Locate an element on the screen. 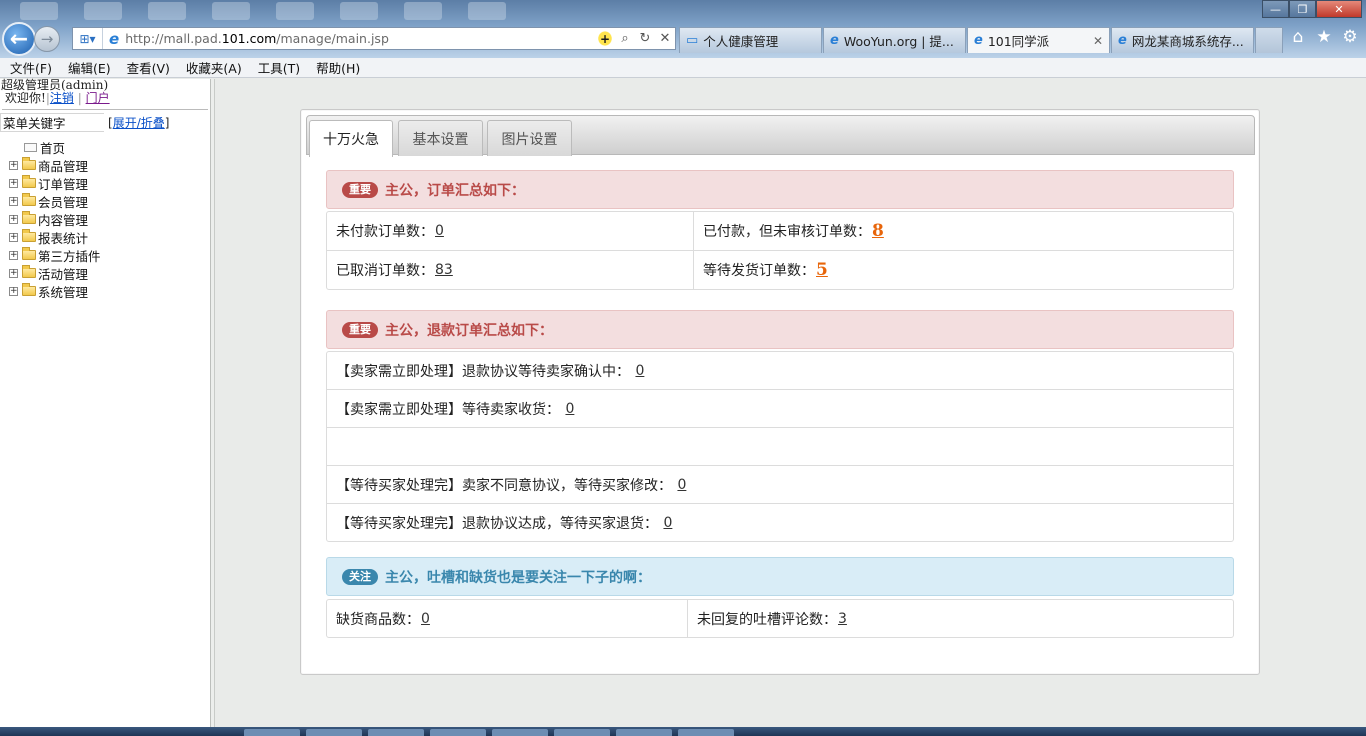  menu-edit: 编辑(E) is located at coordinates (89, 67).